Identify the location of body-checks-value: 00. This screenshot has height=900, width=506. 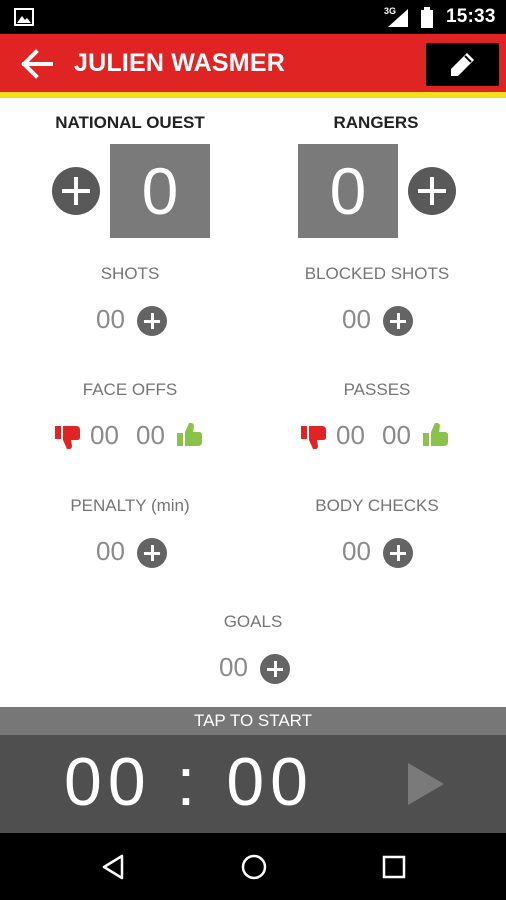
(356, 551).